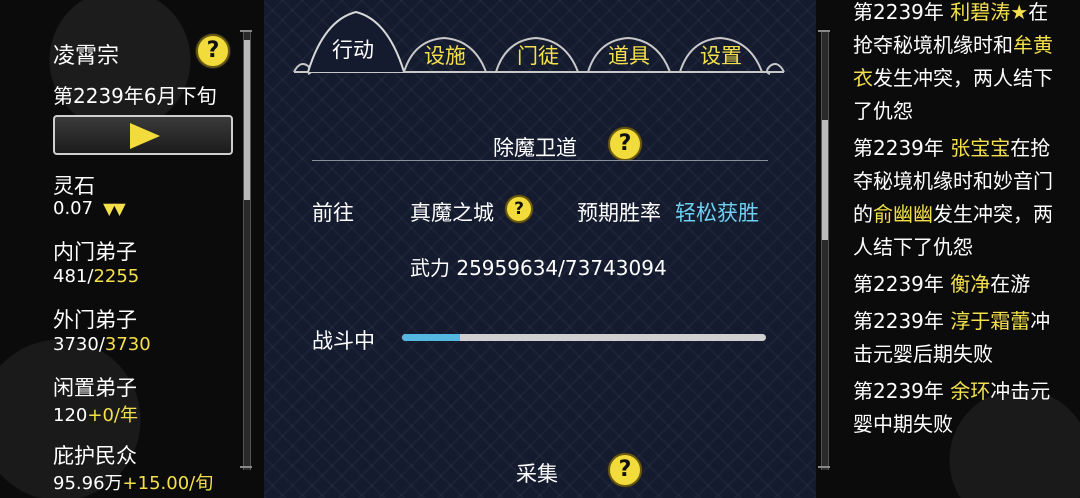 Image resolution: width=1080 pixels, height=498 pixels. I want to click on outer-disciples-current: 3730, so click(76, 344).